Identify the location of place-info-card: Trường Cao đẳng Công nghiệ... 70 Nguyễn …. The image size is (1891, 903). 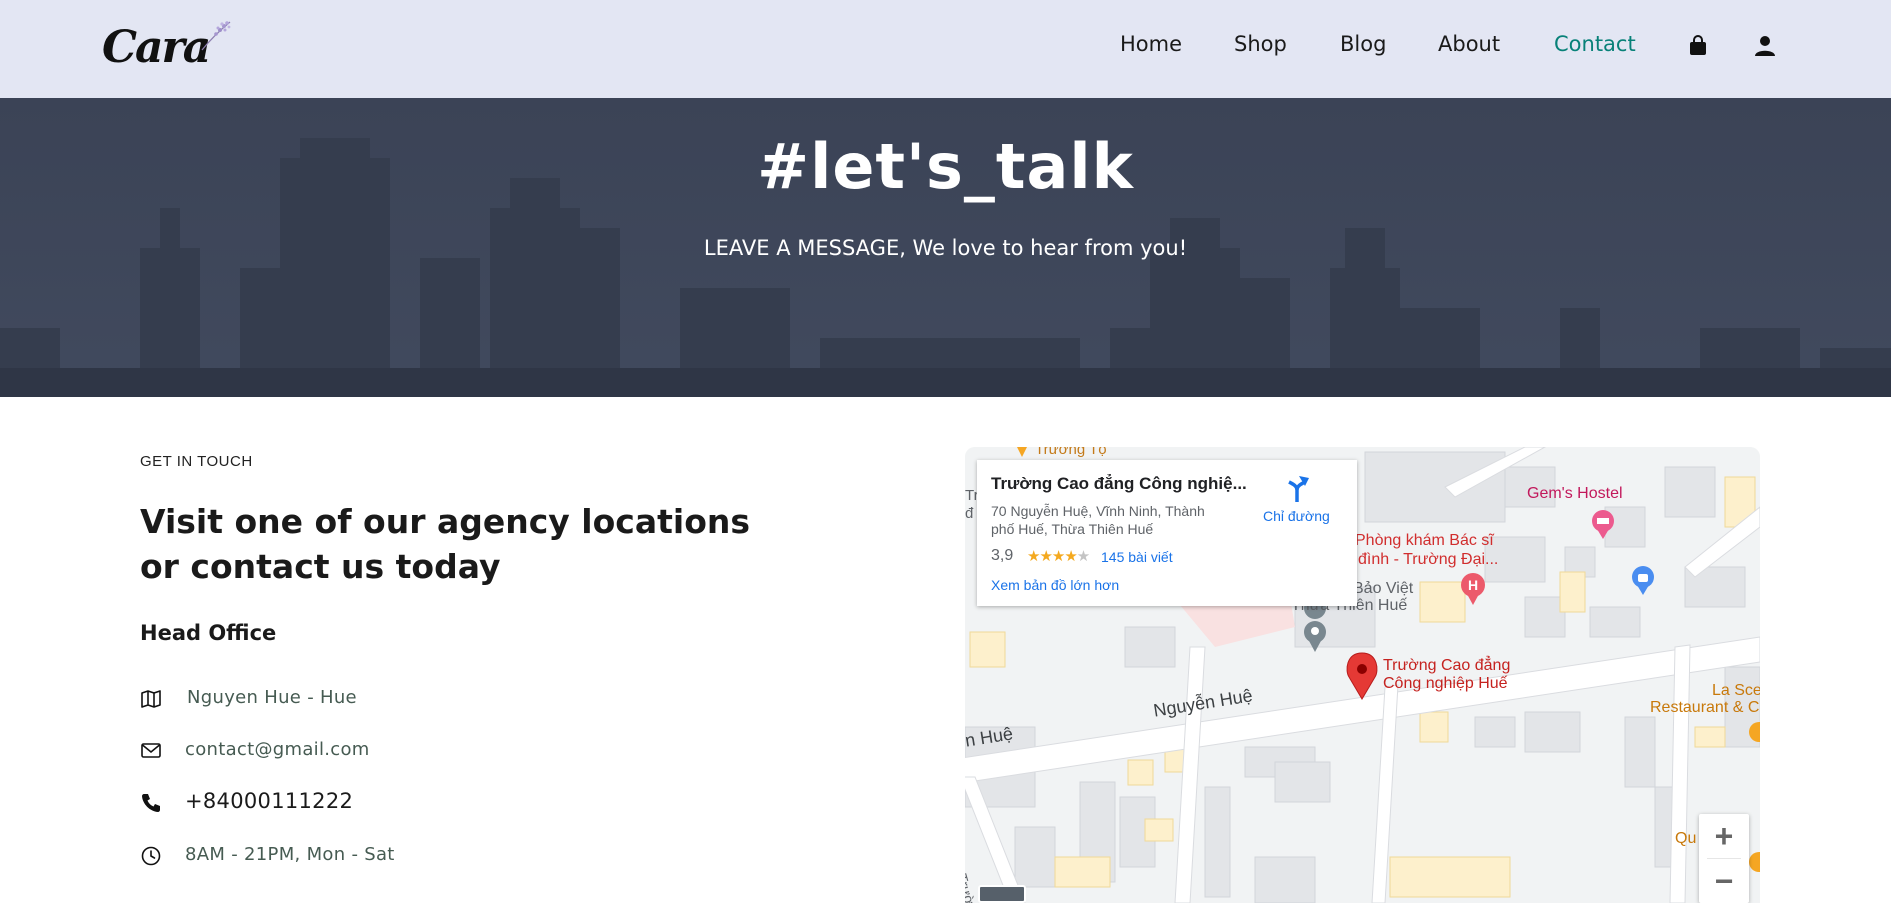
(1167, 533).